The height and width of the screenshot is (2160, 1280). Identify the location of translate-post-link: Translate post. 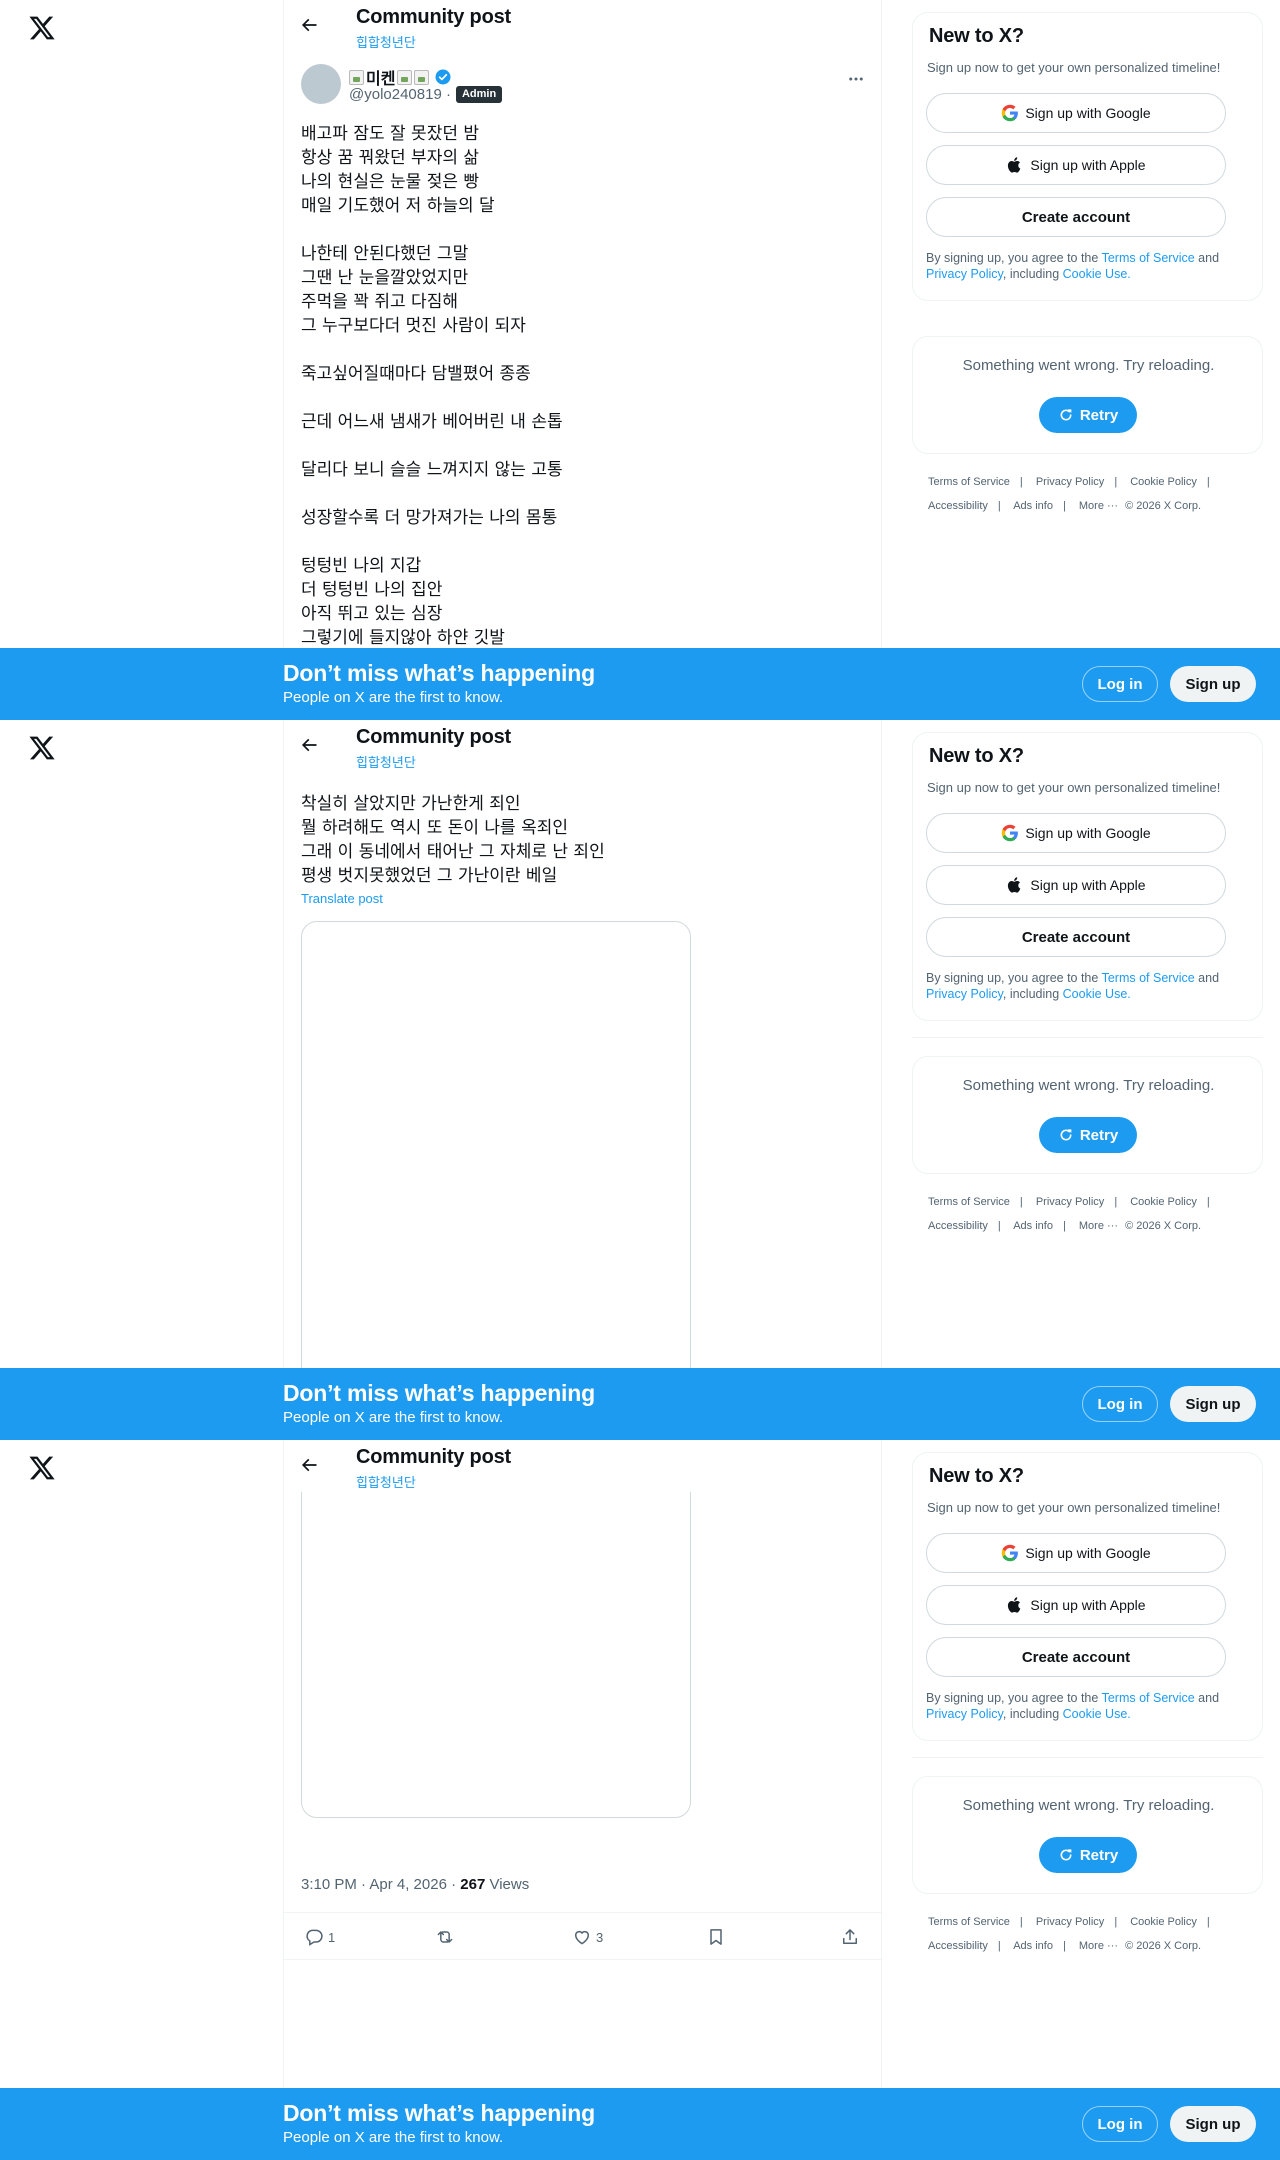
(342, 898).